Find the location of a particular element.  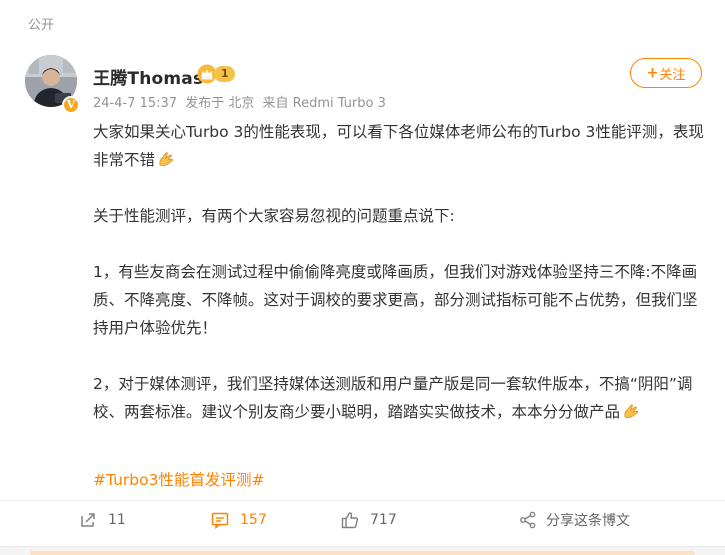

post-meta: 24-4-7 15:37 发布于 北京 来自 Redmi Turbo 3 is located at coordinates (241, 101).